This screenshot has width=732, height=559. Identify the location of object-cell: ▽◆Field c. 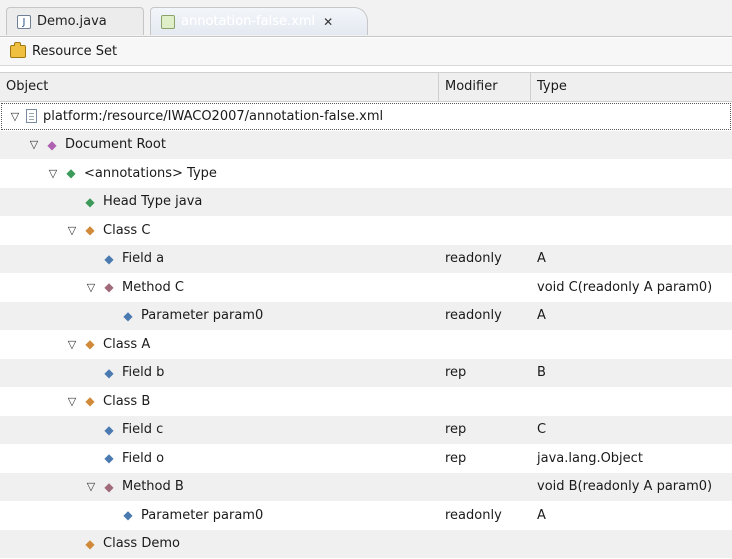
(81, 430).